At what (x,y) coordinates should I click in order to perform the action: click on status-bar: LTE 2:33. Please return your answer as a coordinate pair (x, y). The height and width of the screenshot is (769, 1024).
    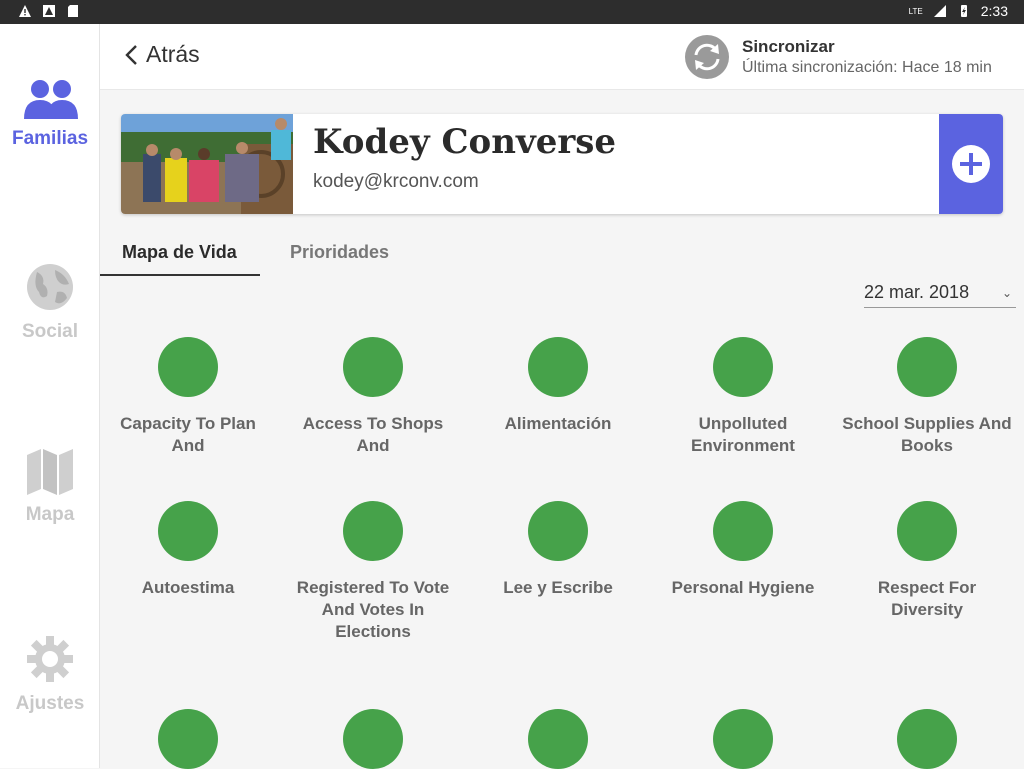
    Looking at the image, I should click on (512, 12).